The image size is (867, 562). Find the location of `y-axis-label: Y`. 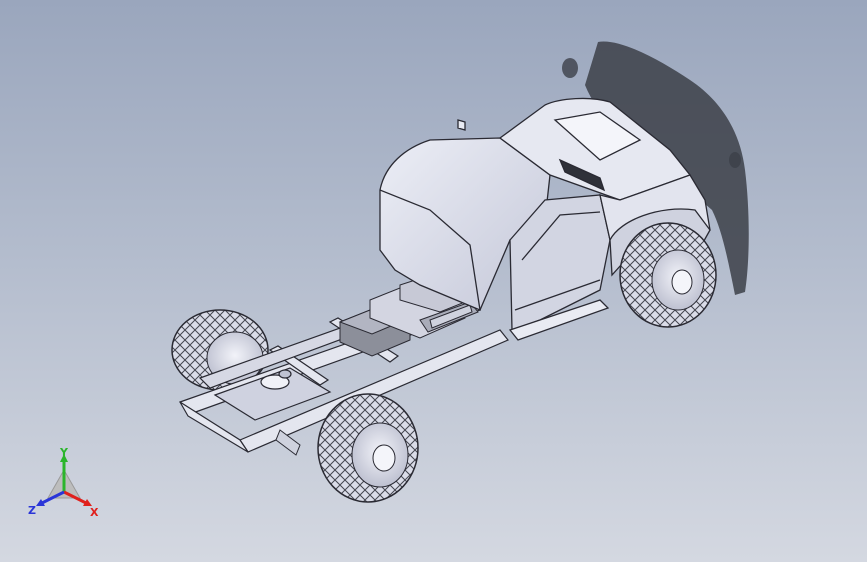

y-axis-label: Y is located at coordinates (64, 453).